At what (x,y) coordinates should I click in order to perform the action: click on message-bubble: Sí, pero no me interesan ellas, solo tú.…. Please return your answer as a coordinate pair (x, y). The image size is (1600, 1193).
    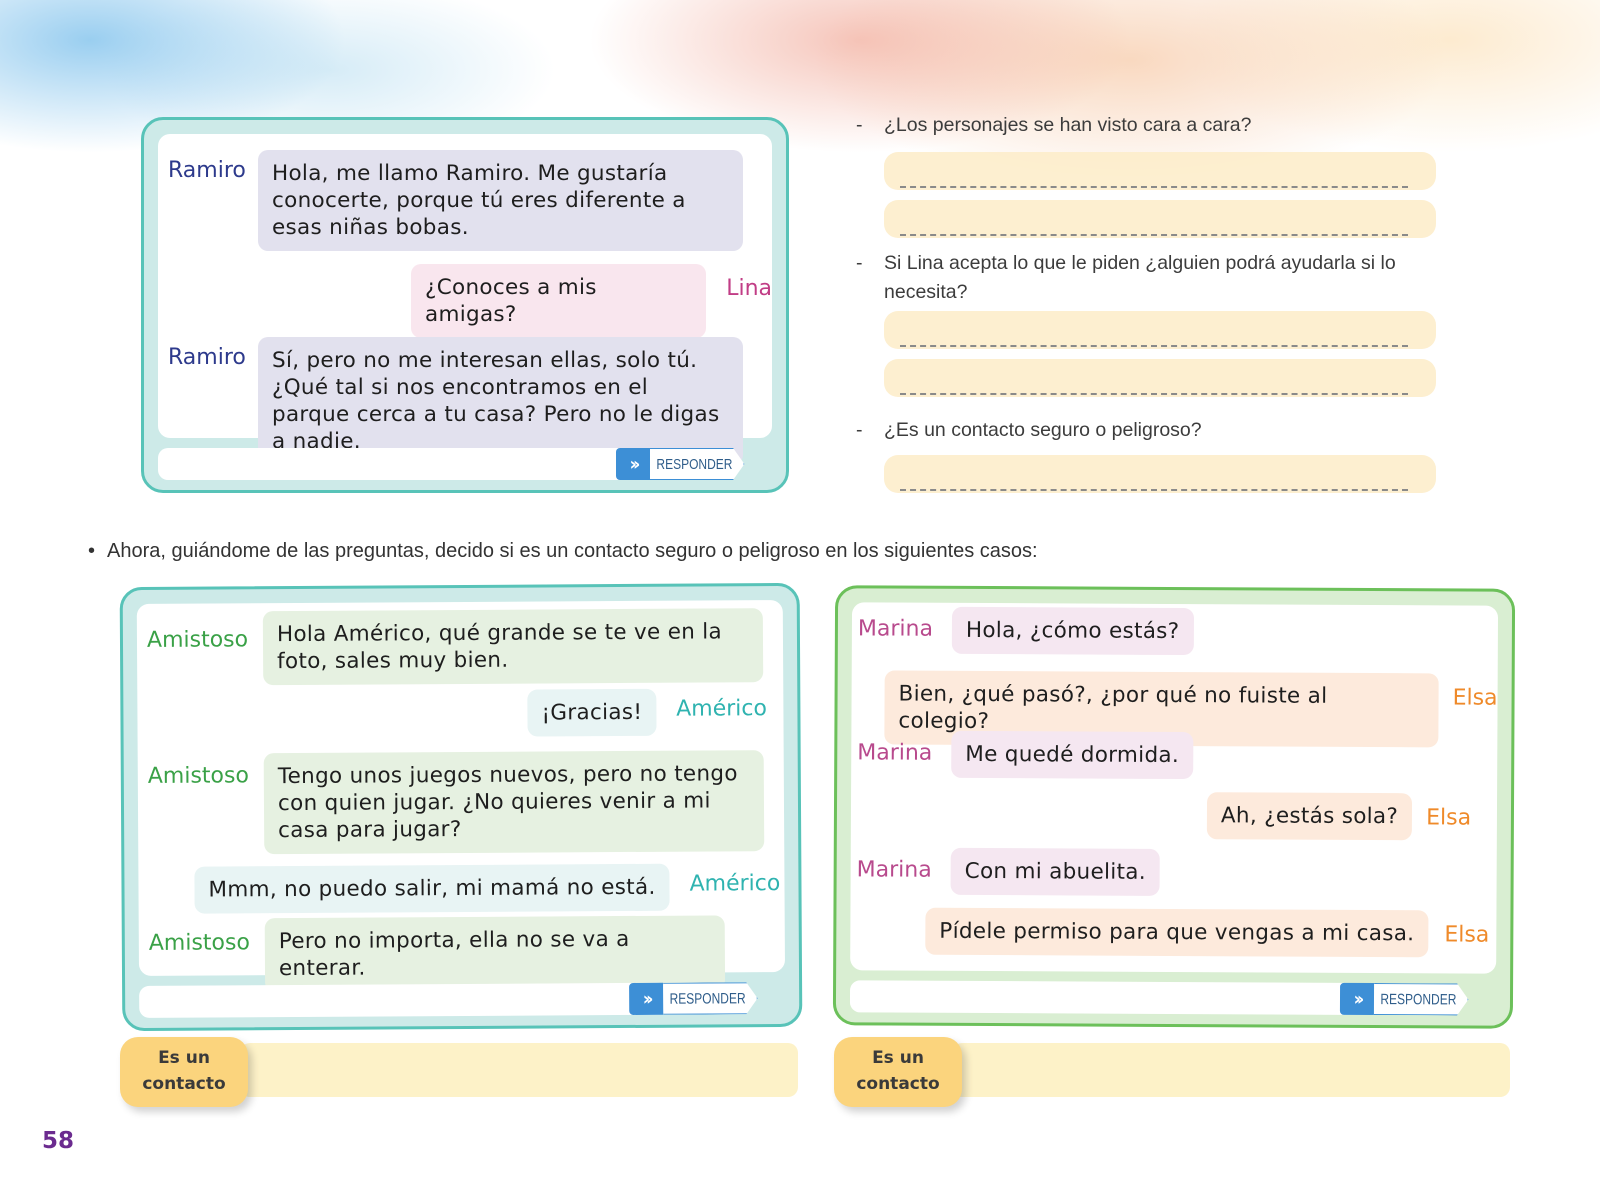
    Looking at the image, I should click on (500, 401).